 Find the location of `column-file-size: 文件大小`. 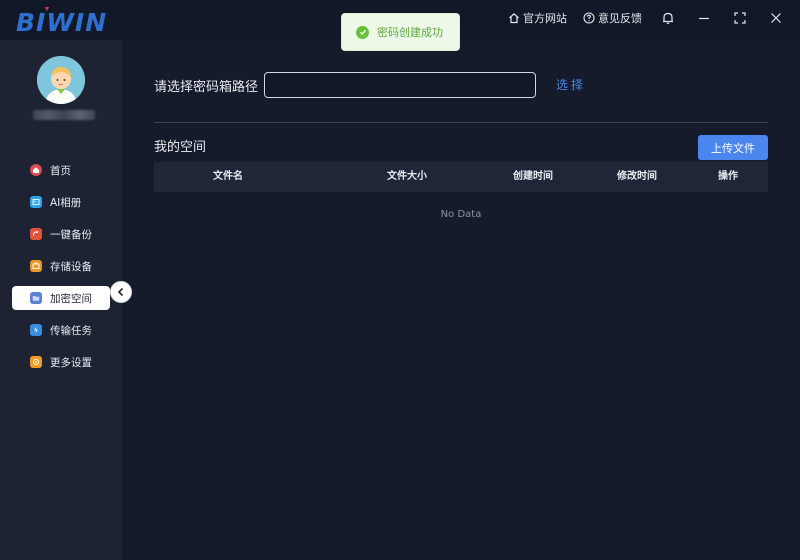

column-file-size: 文件大小 is located at coordinates (407, 177).